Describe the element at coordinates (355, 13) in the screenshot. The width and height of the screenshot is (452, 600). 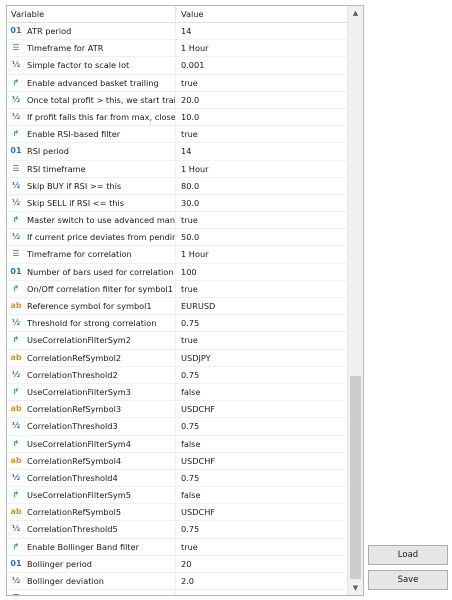
I see `scroll-up-icon: ▲` at that location.